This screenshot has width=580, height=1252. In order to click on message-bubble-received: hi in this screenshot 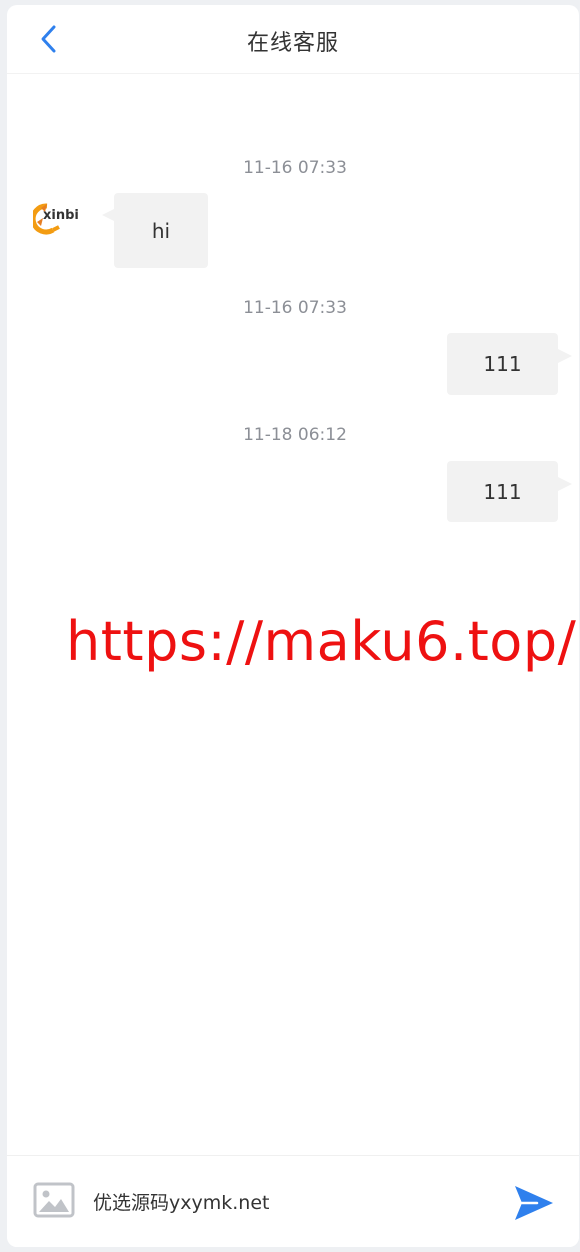, I will do `click(155, 230)`.